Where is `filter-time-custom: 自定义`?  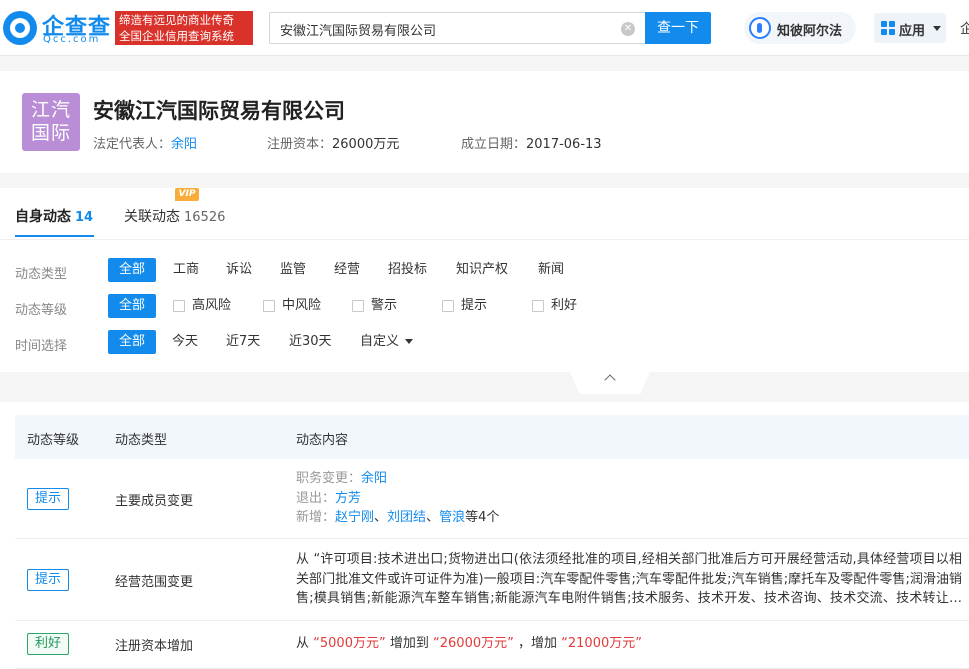 filter-time-custom: 自定义 is located at coordinates (387, 342).